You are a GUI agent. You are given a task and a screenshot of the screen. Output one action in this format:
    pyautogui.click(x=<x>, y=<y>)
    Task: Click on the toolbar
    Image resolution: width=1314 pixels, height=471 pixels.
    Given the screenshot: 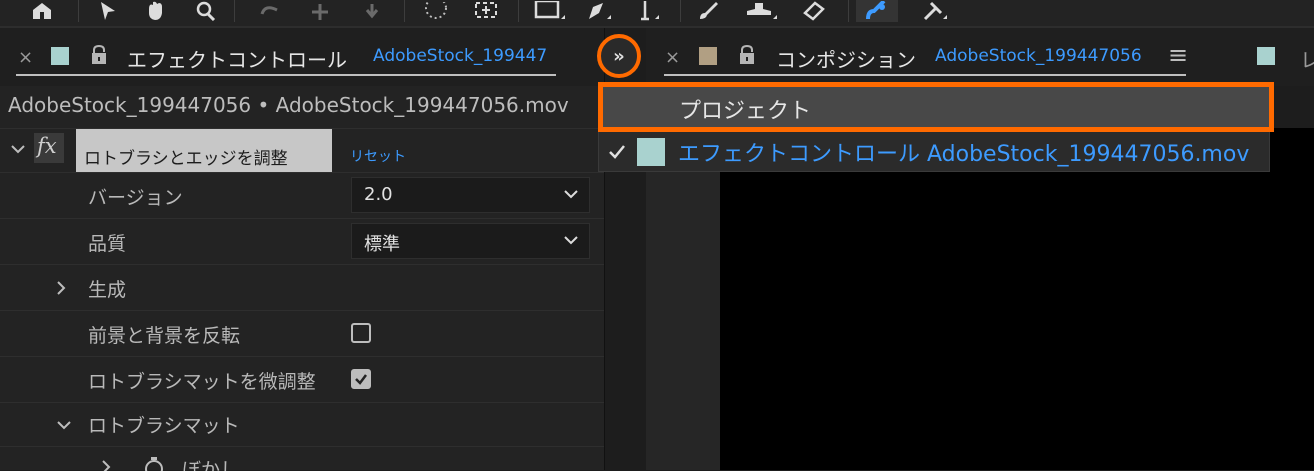 What is the action you would take?
    pyautogui.click(x=657, y=14)
    